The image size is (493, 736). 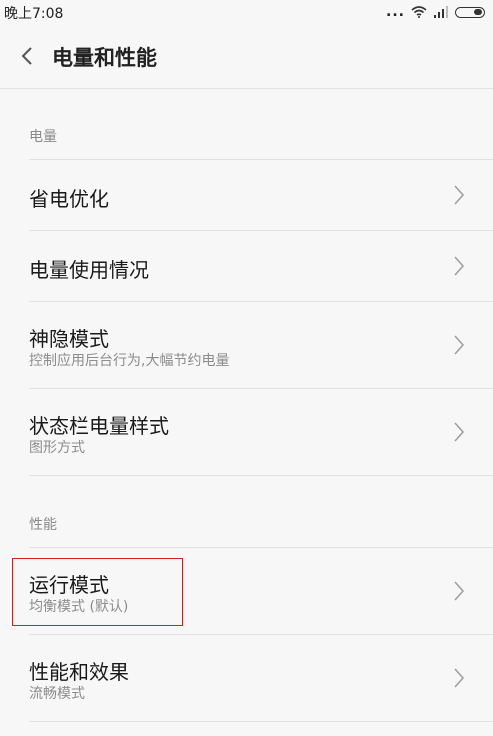 What do you see at coordinates (419, 12) in the screenshot?
I see `wifi-icon` at bounding box center [419, 12].